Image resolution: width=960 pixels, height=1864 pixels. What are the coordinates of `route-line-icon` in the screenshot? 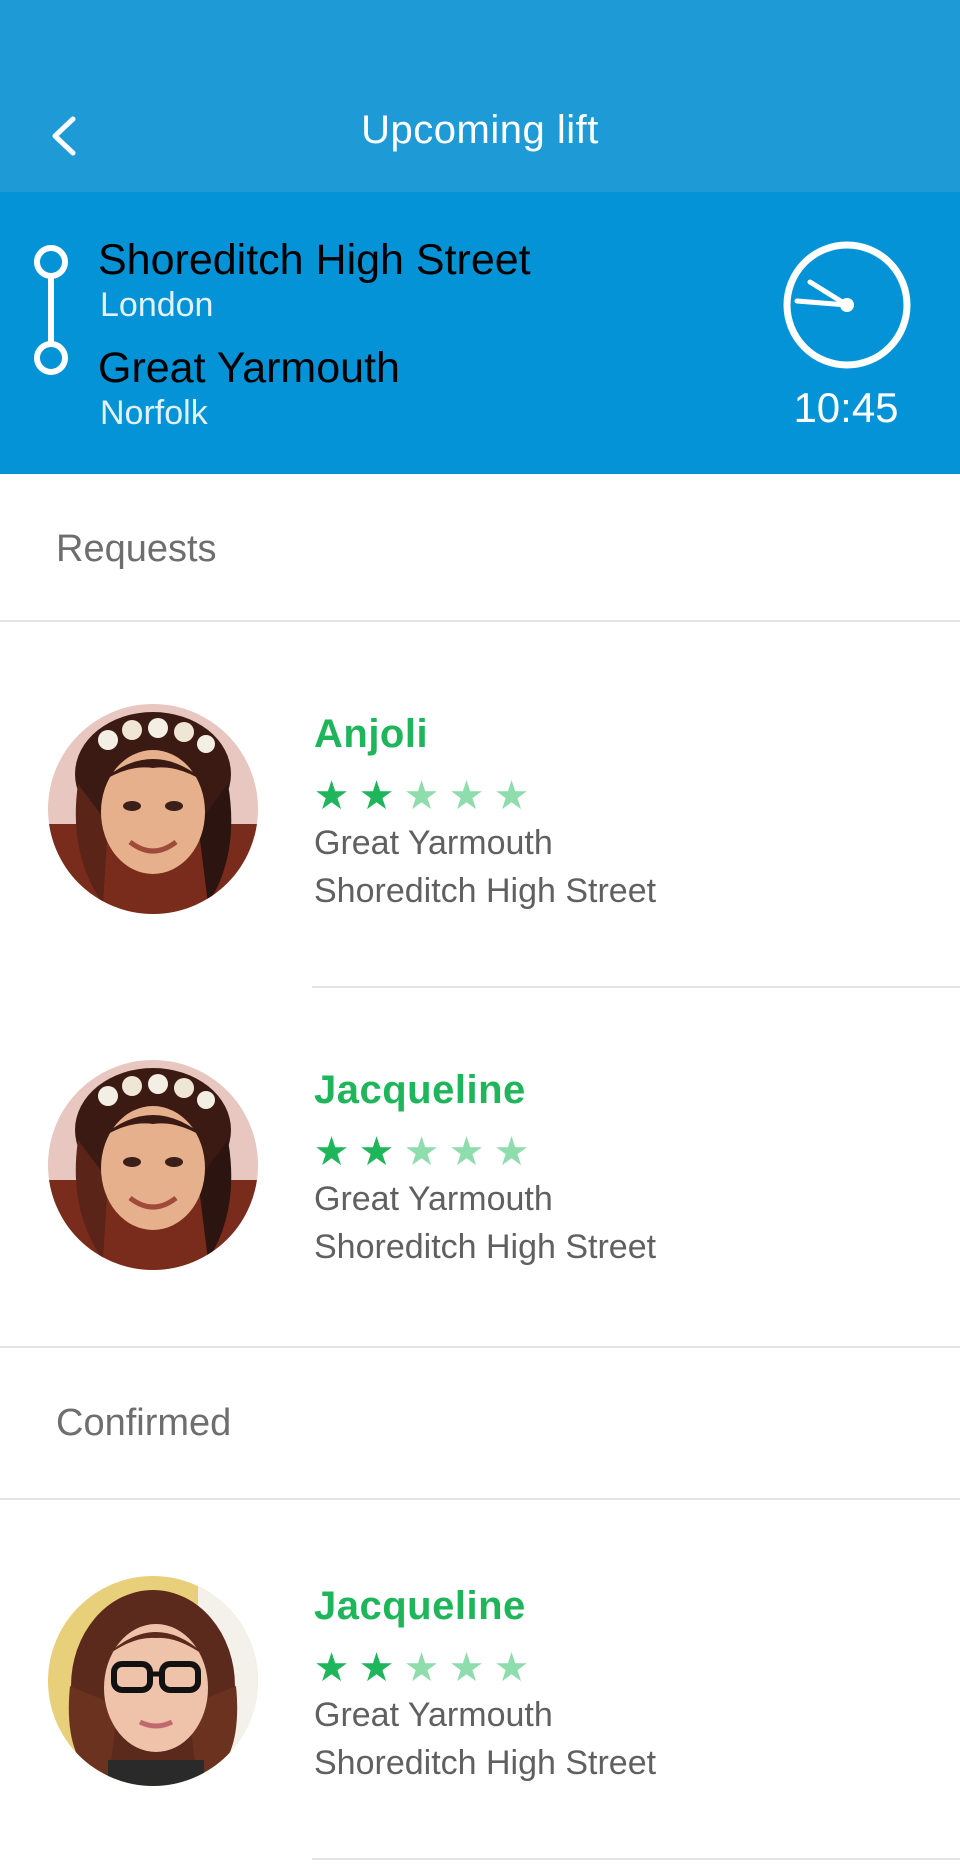 It's located at (51, 310).